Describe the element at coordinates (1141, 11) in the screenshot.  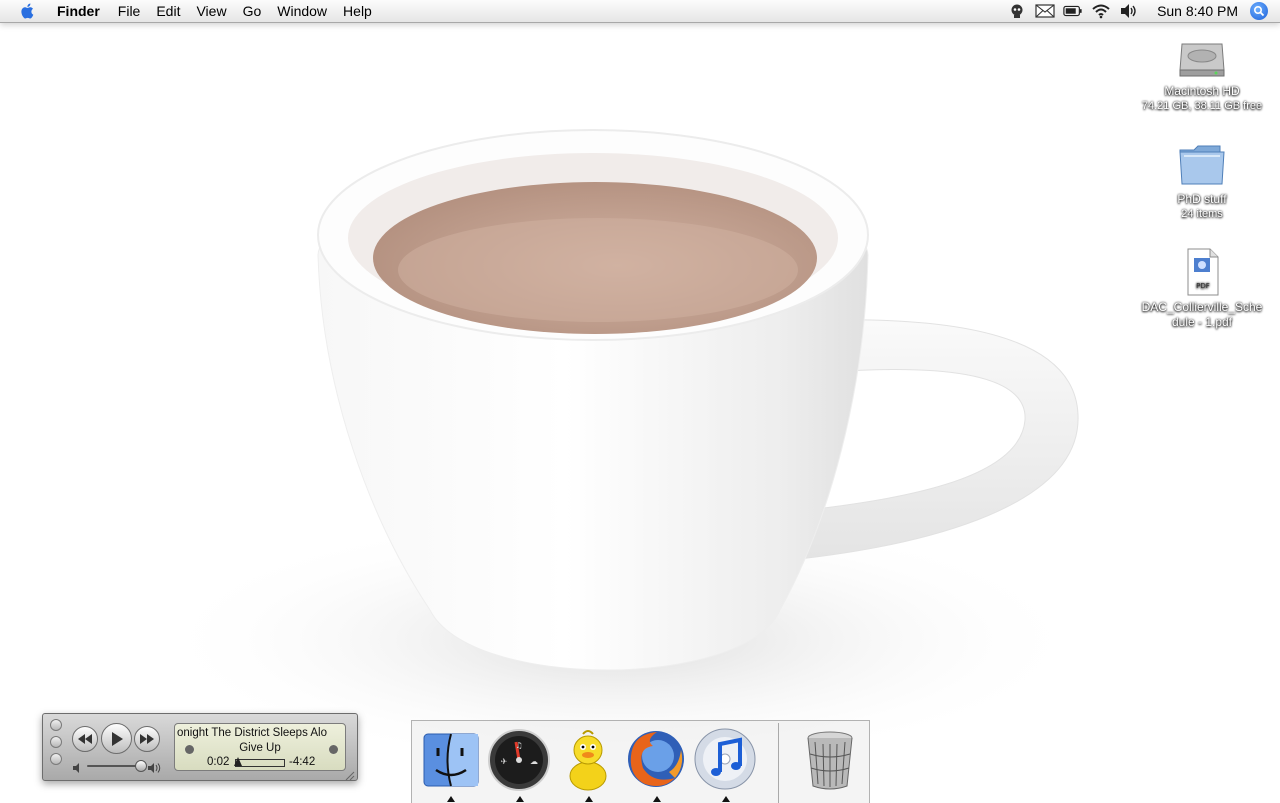
I see `menu-extras: Sun 8:40 PM` at that location.